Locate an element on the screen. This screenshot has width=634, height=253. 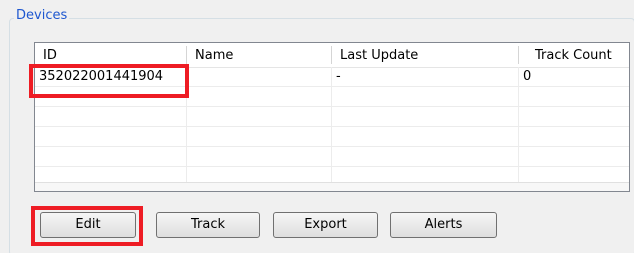
export-button: Export is located at coordinates (325, 225).